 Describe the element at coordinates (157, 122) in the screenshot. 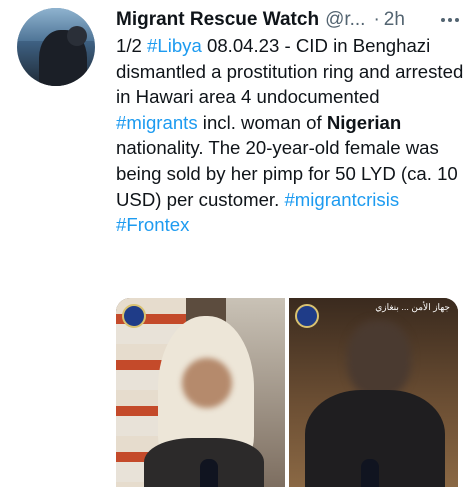

I see `hashtag-migrants: #migrants` at that location.